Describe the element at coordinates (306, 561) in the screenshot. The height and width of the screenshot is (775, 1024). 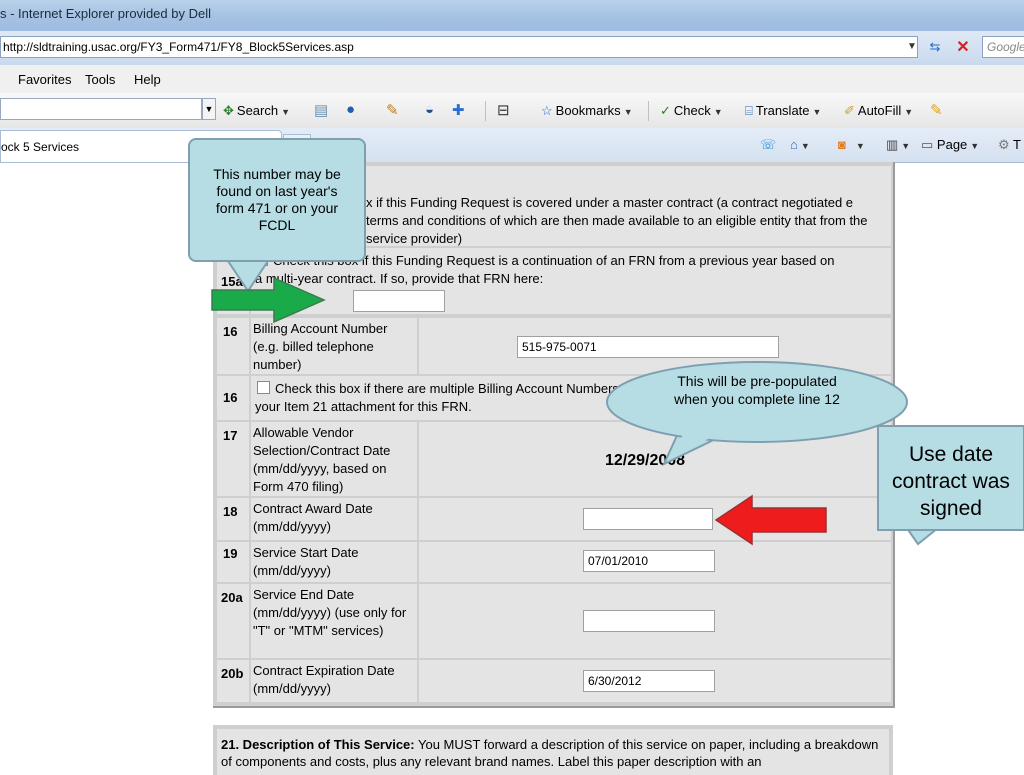
I see `row19-label: Service Start Date (mm/dd/yyyy)` at that location.